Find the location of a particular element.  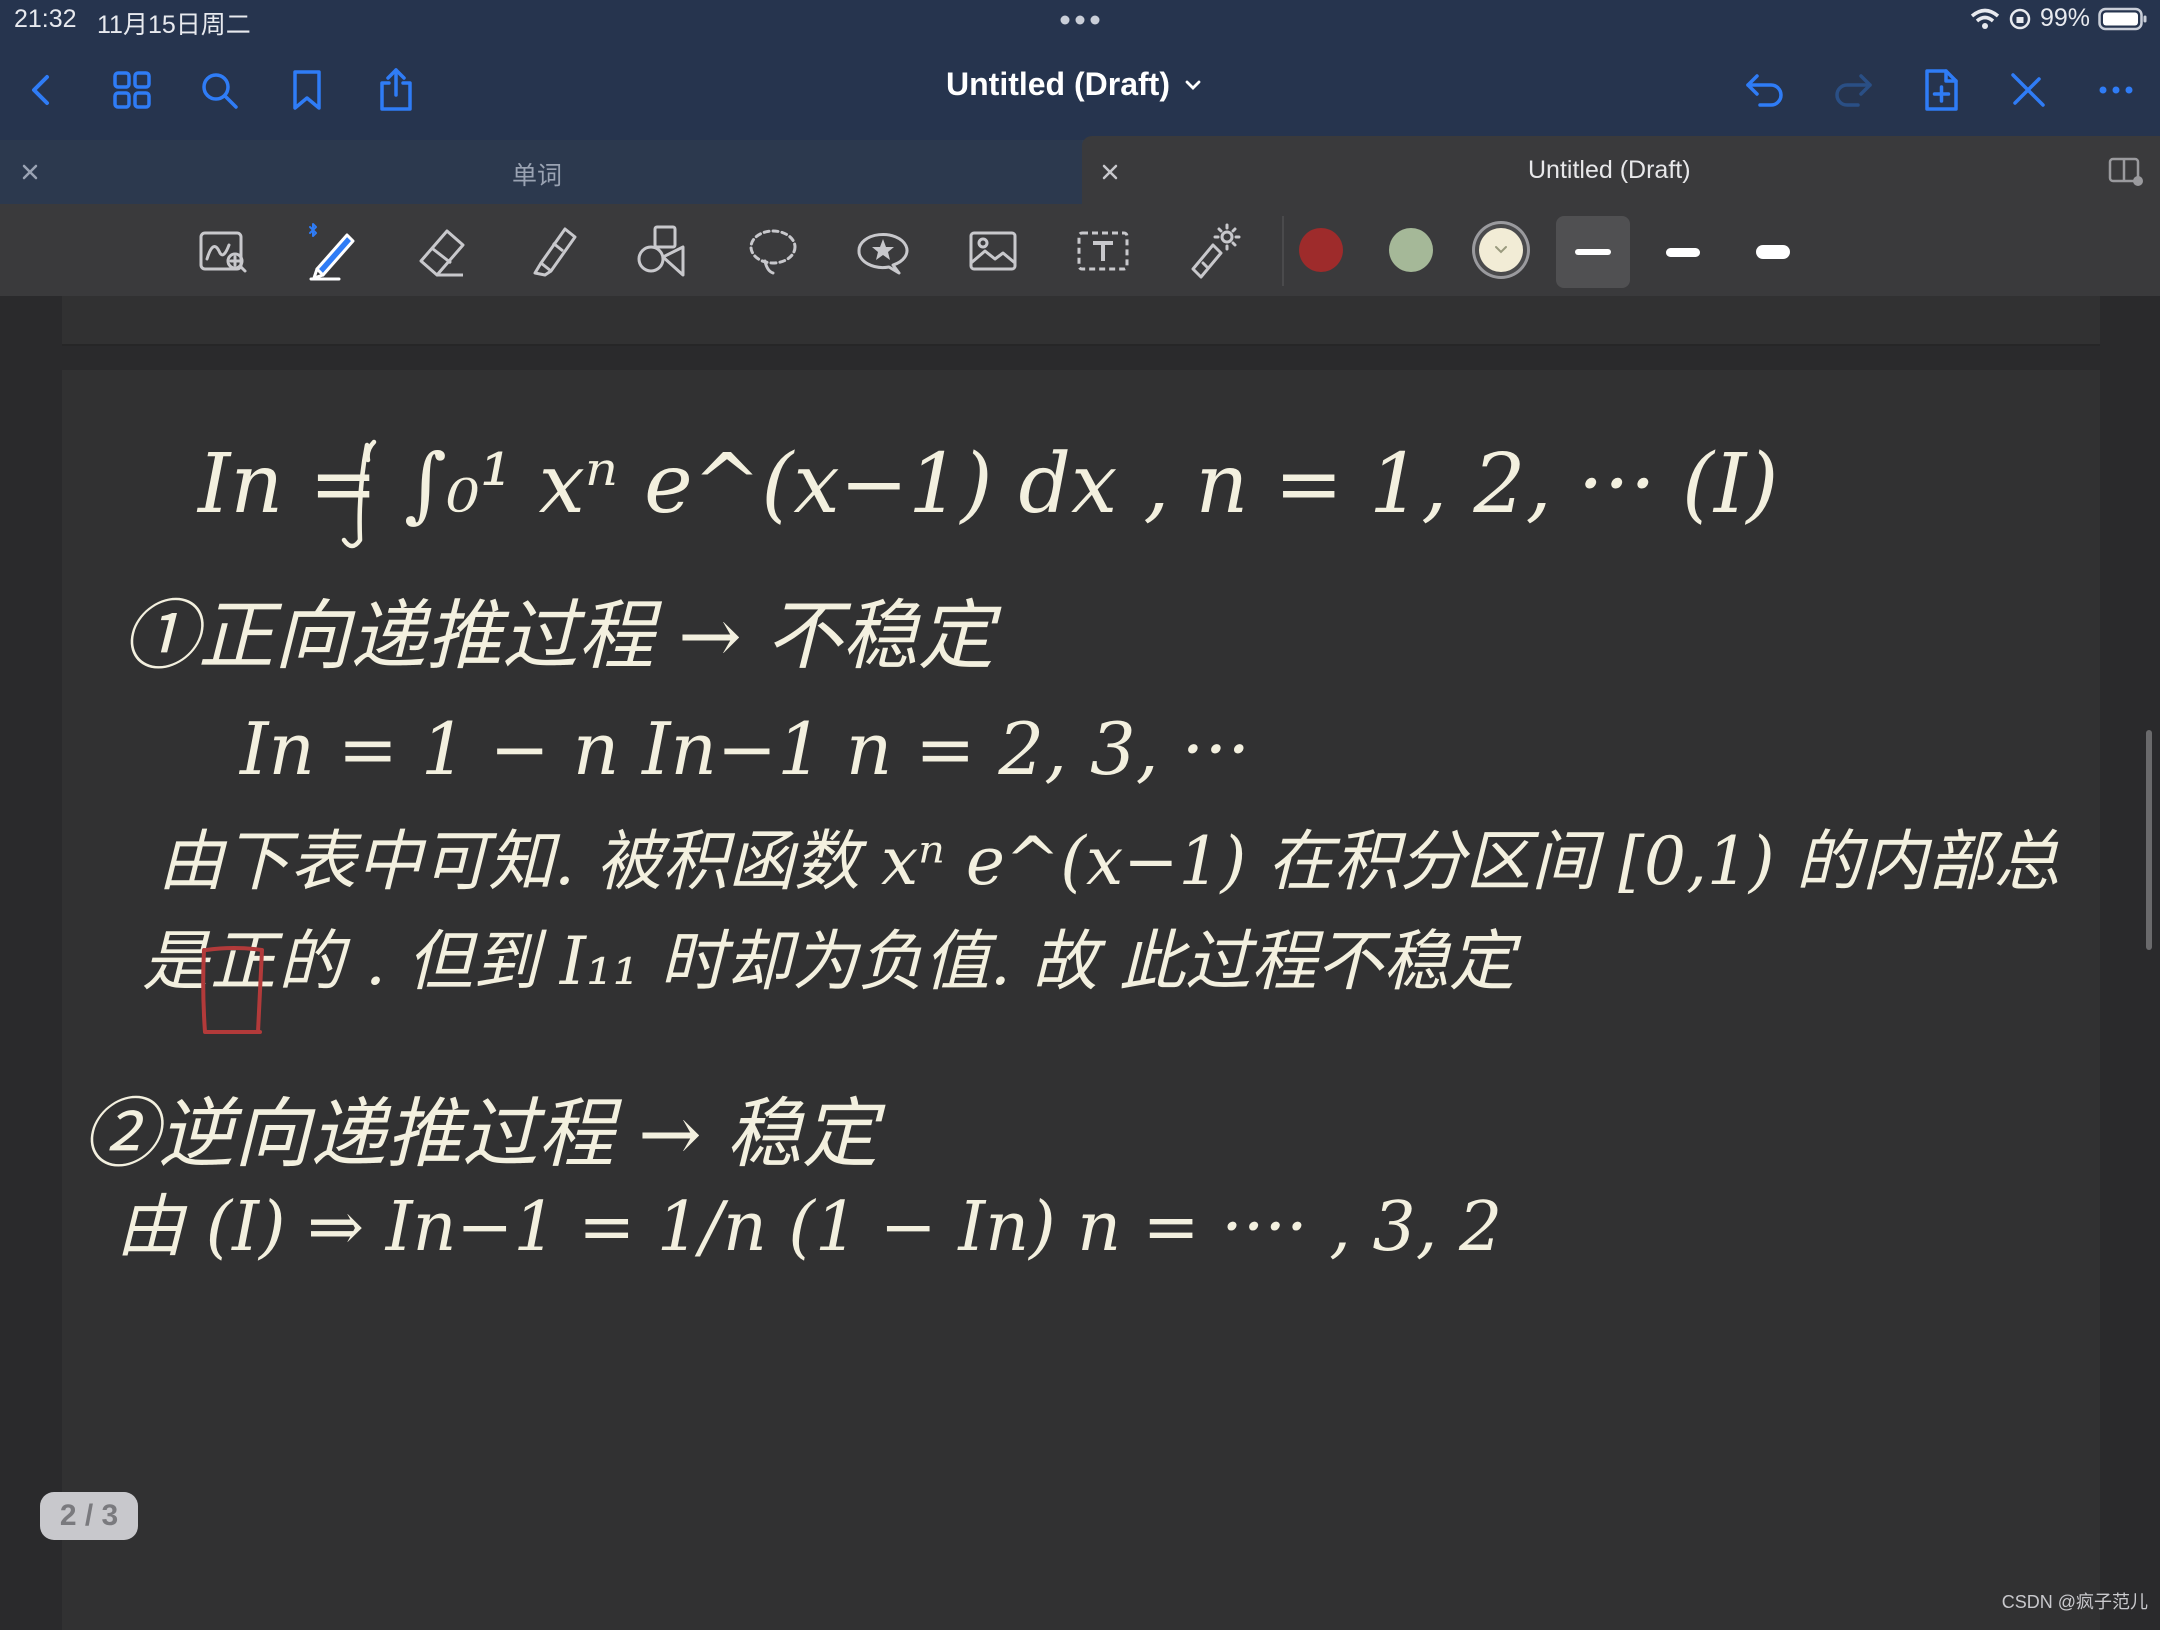

share-icon is located at coordinates (396, 89).